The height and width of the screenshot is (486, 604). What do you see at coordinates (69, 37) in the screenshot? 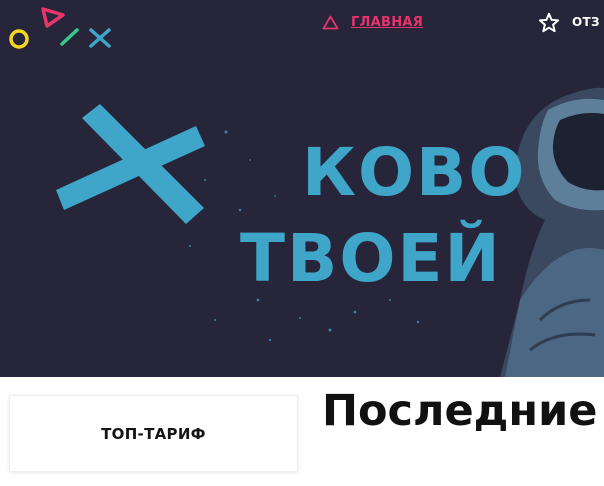
I see `slash-icon` at bounding box center [69, 37].